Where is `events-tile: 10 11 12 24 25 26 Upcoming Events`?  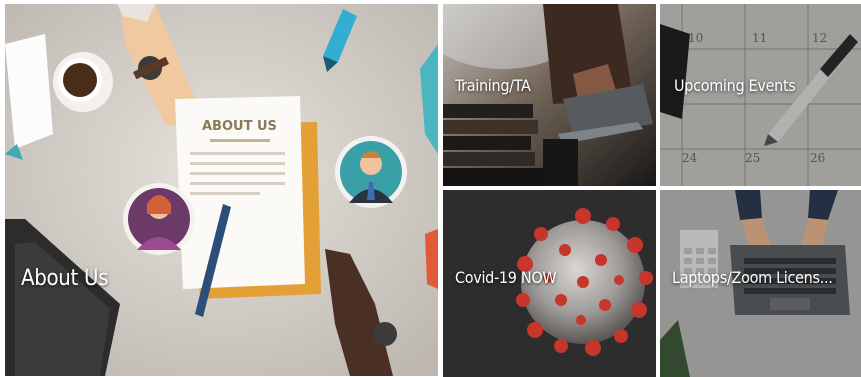
events-tile: 10 11 12 24 25 26 Upcoming Events is located at coordinates (760, 95).